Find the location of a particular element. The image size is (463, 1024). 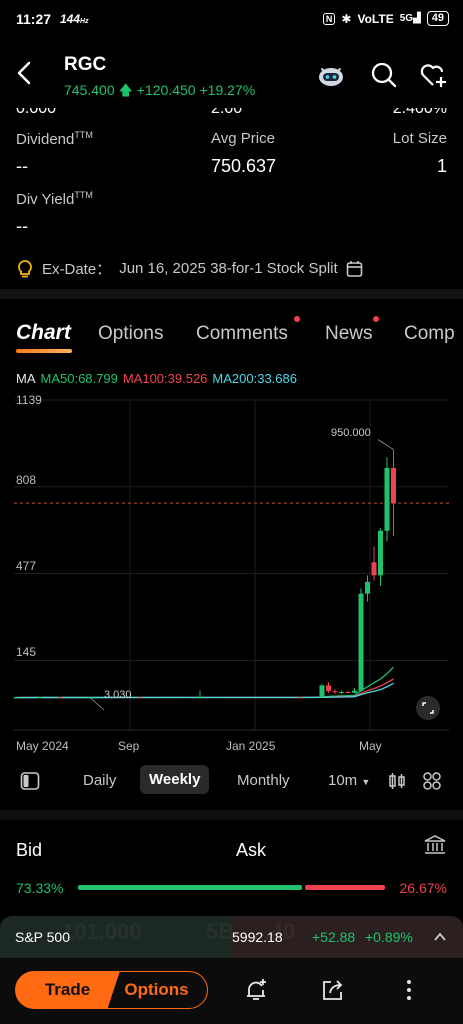

price-quote: 745.400 🡅 +120.450 +19.27% is located at coordinates (159, 92).